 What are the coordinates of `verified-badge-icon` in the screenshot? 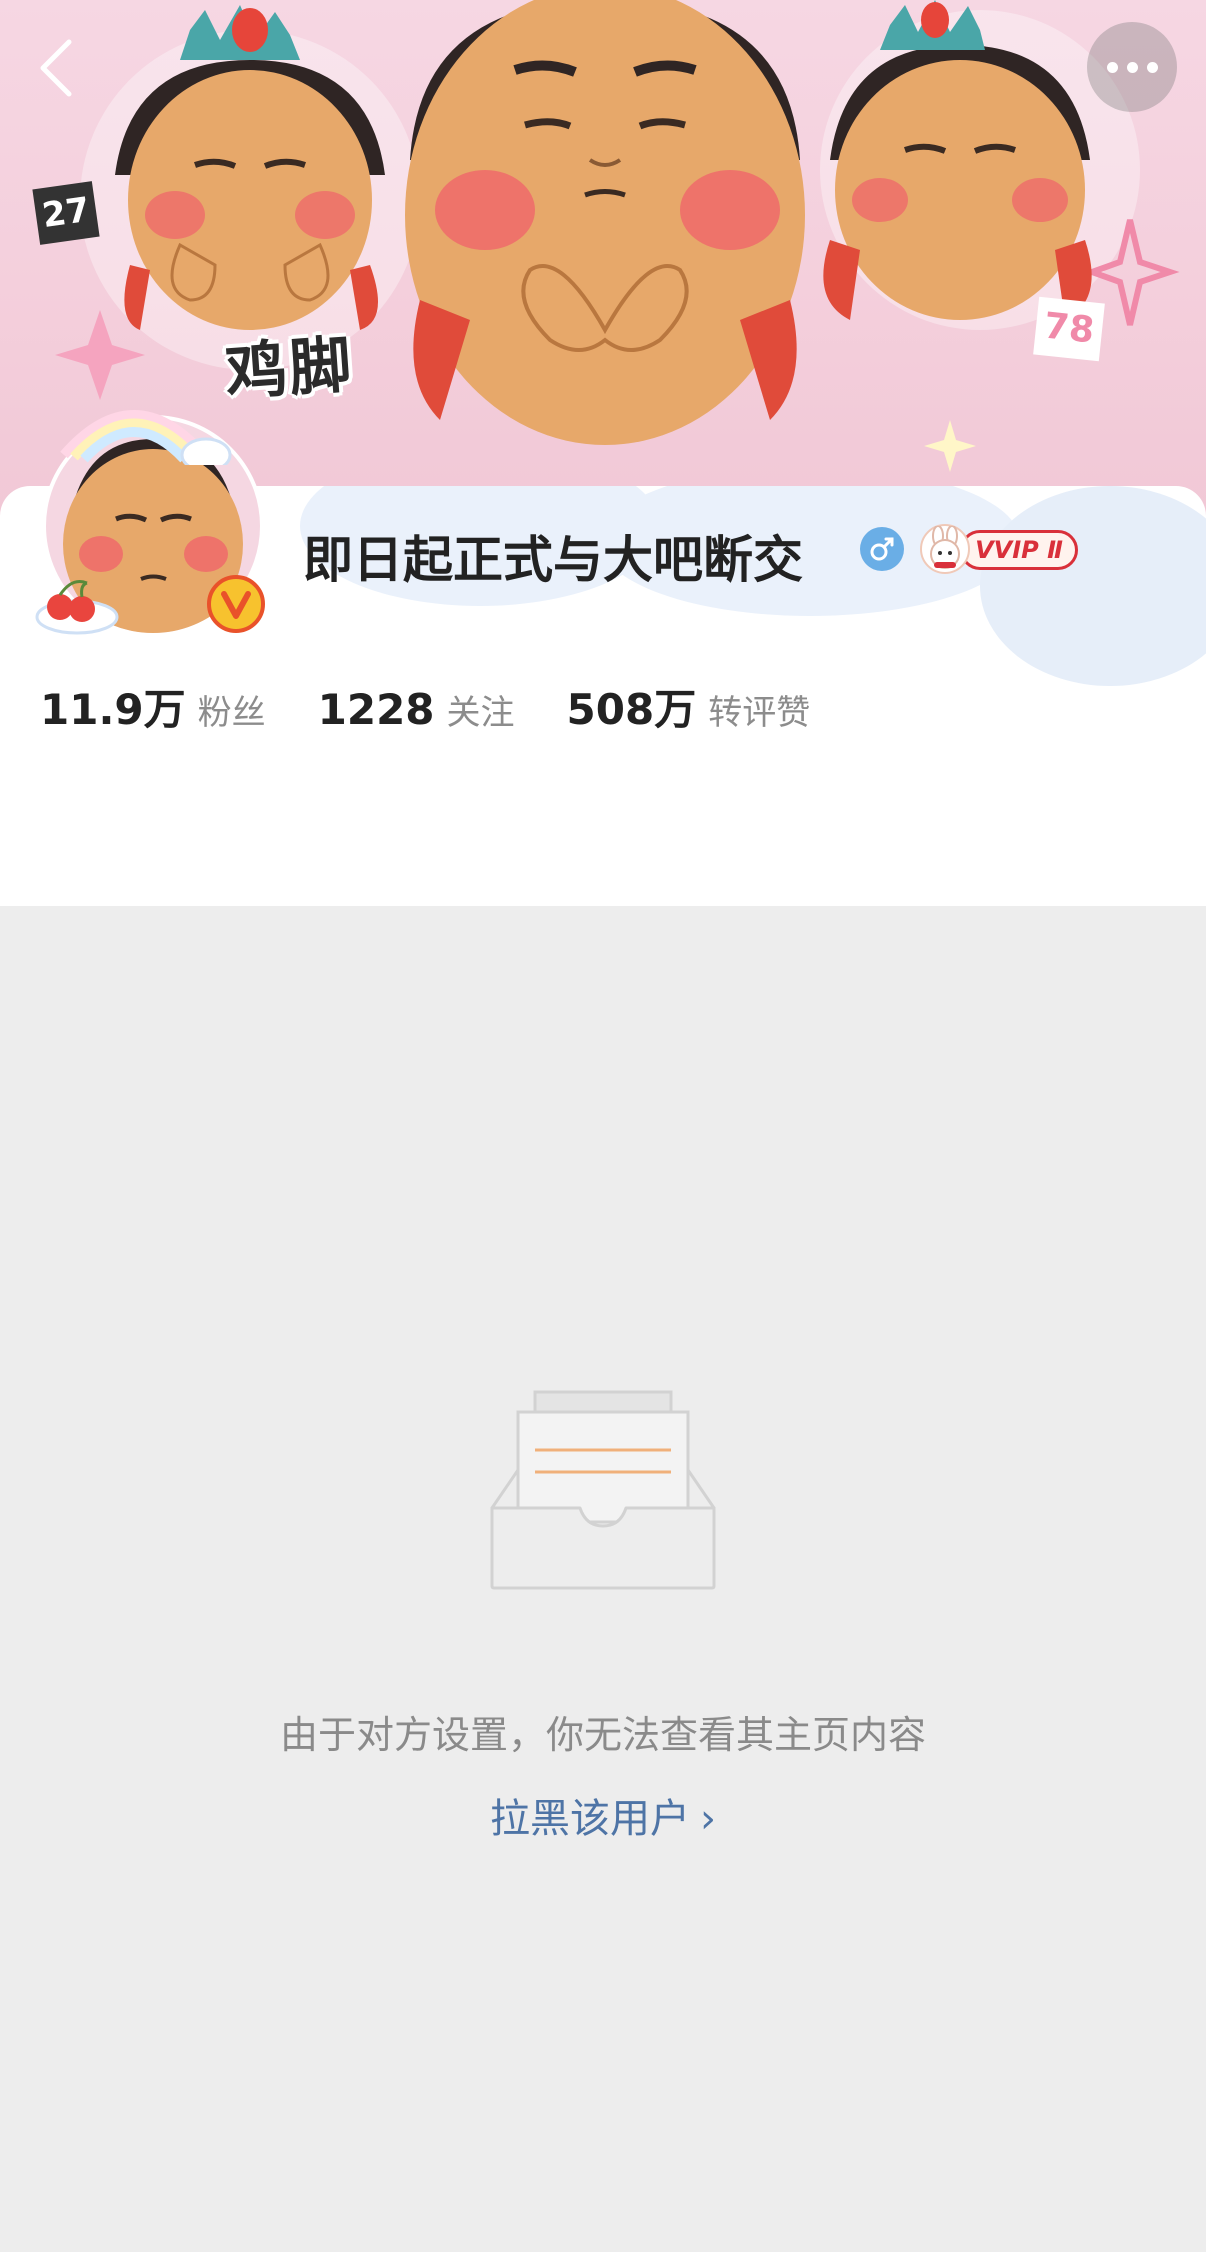 It's located at (236, 604).